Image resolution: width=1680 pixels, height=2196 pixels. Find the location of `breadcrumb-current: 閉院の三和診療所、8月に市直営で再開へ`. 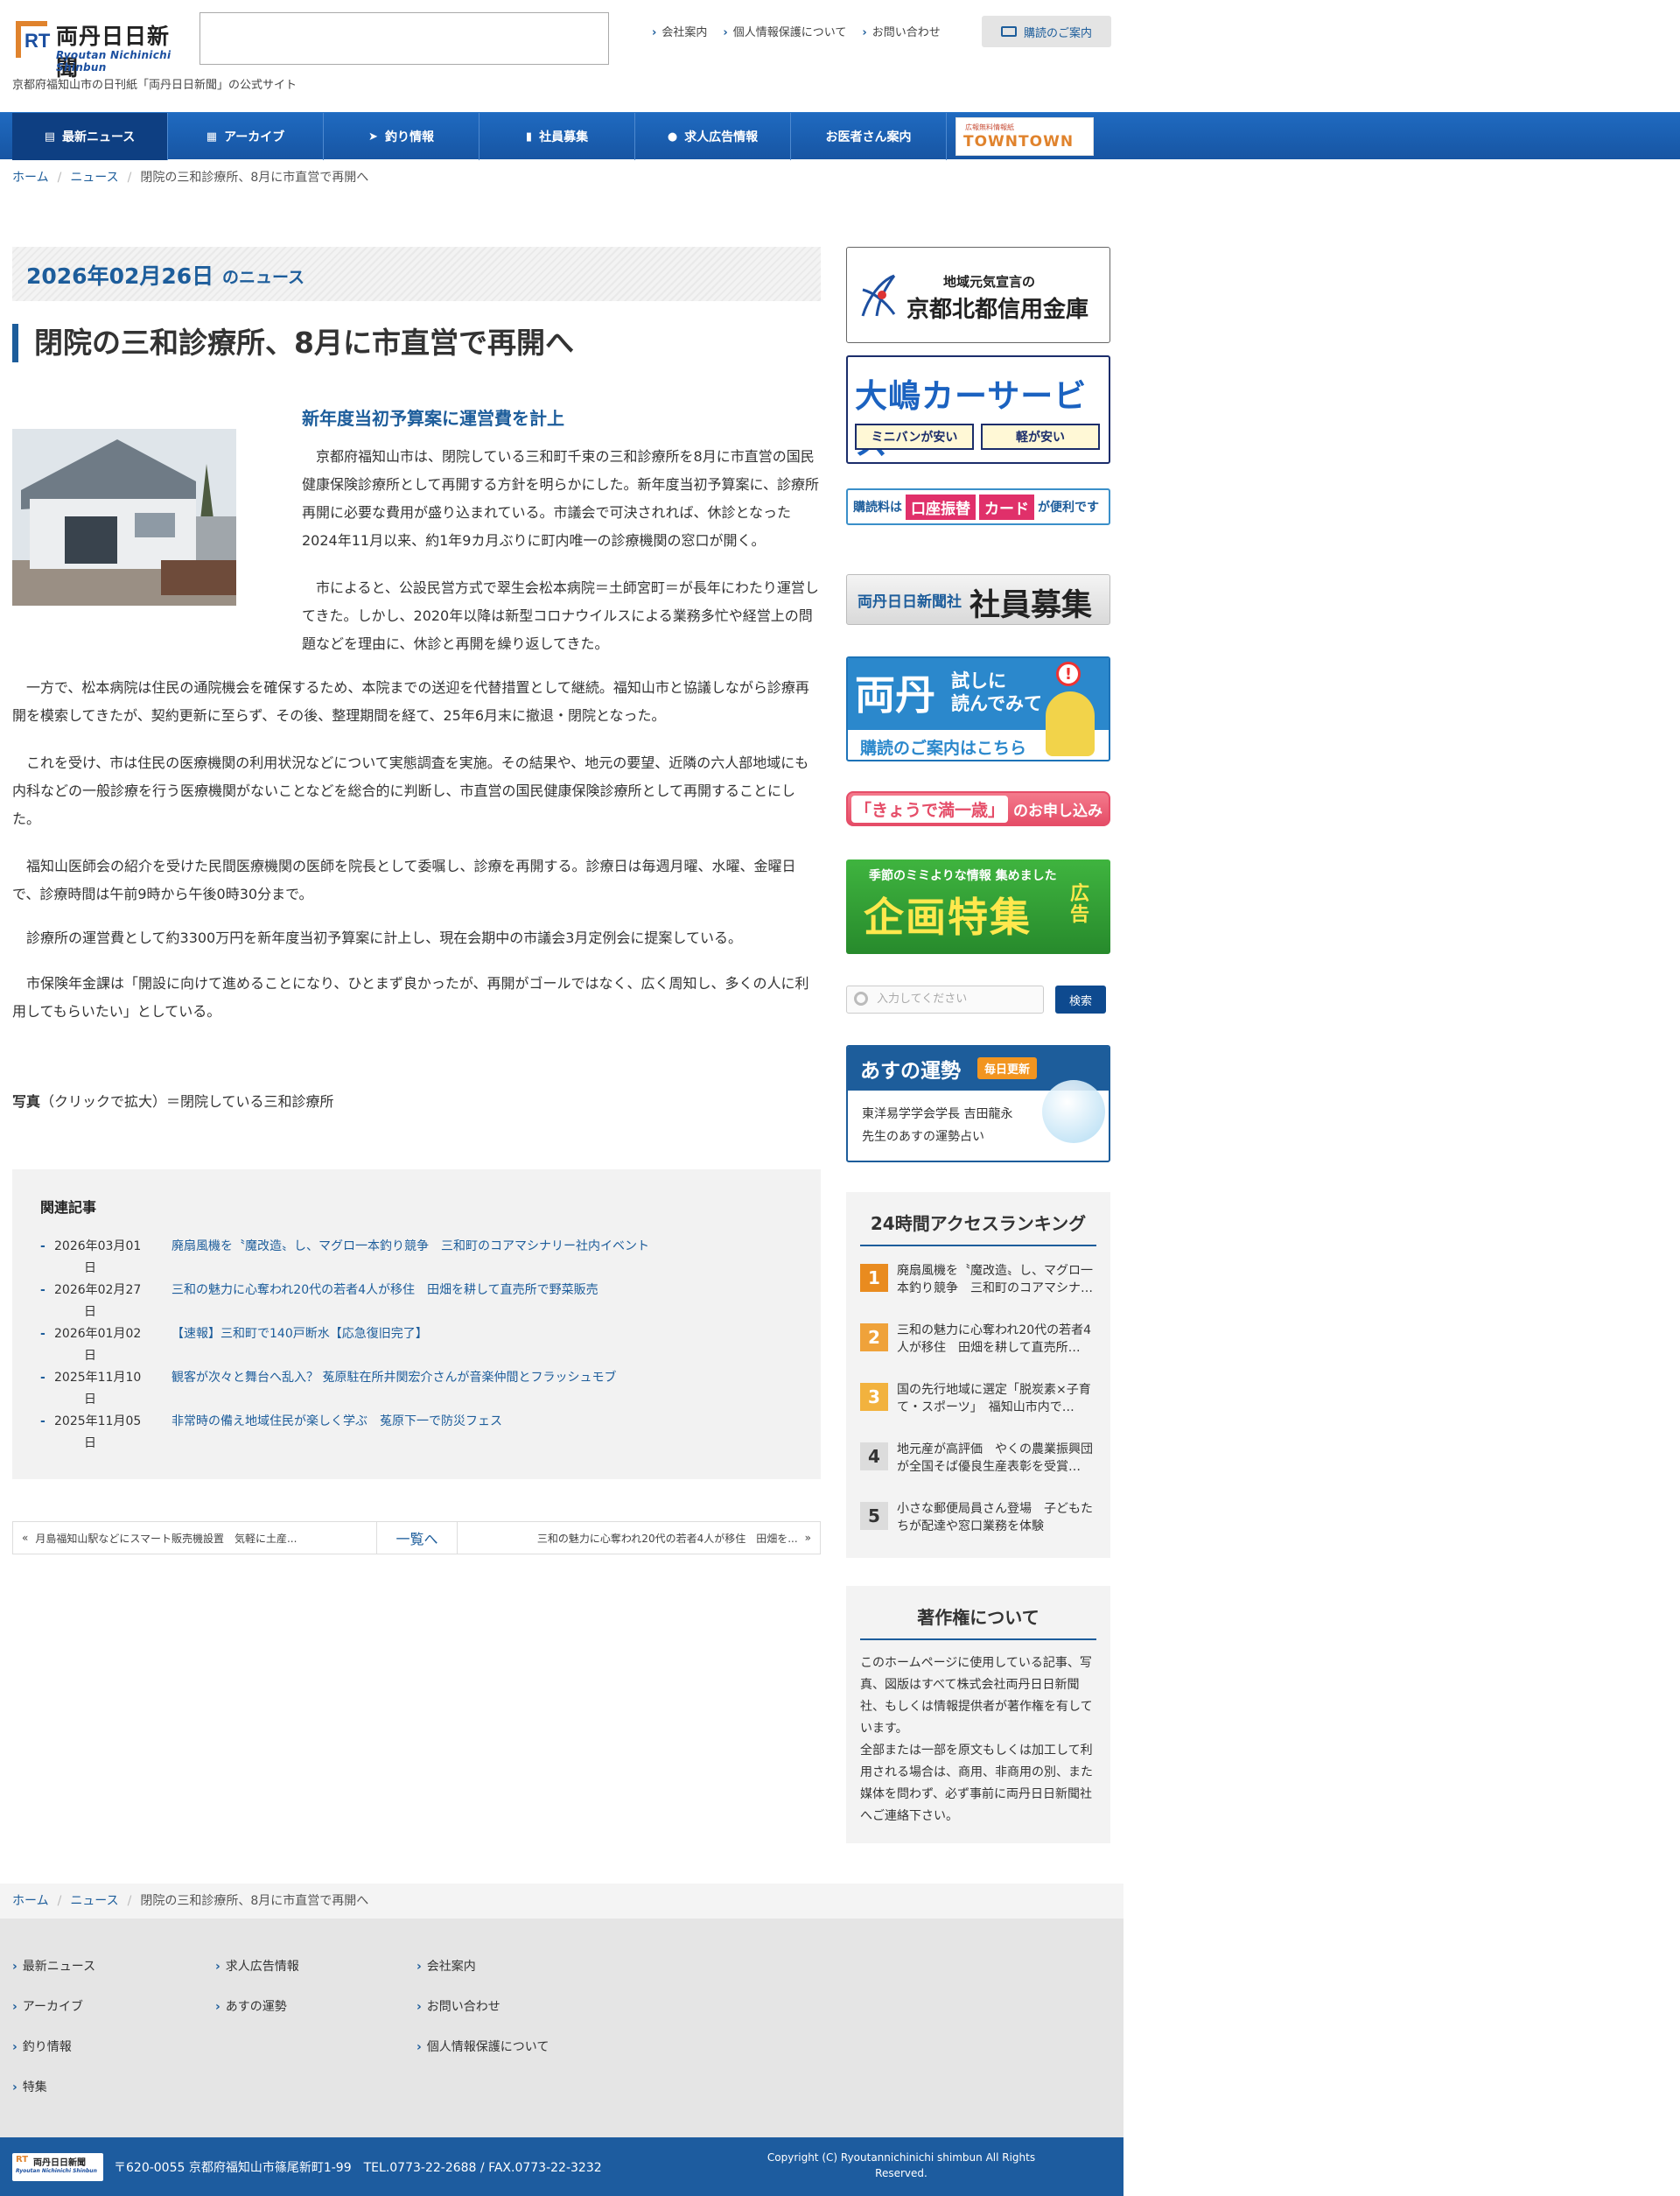

breadcrumb-current: 閉院の三和診療所、8月に市直営で再開へ is located at coordinates (254, 1901).